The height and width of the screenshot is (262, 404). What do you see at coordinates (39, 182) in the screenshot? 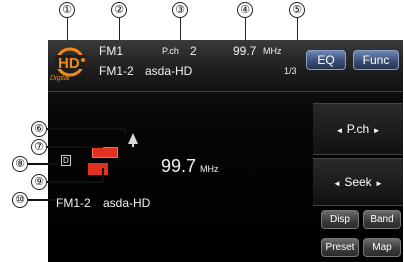
I see `callout-9: ⑨` at bounding box center [39, 182].